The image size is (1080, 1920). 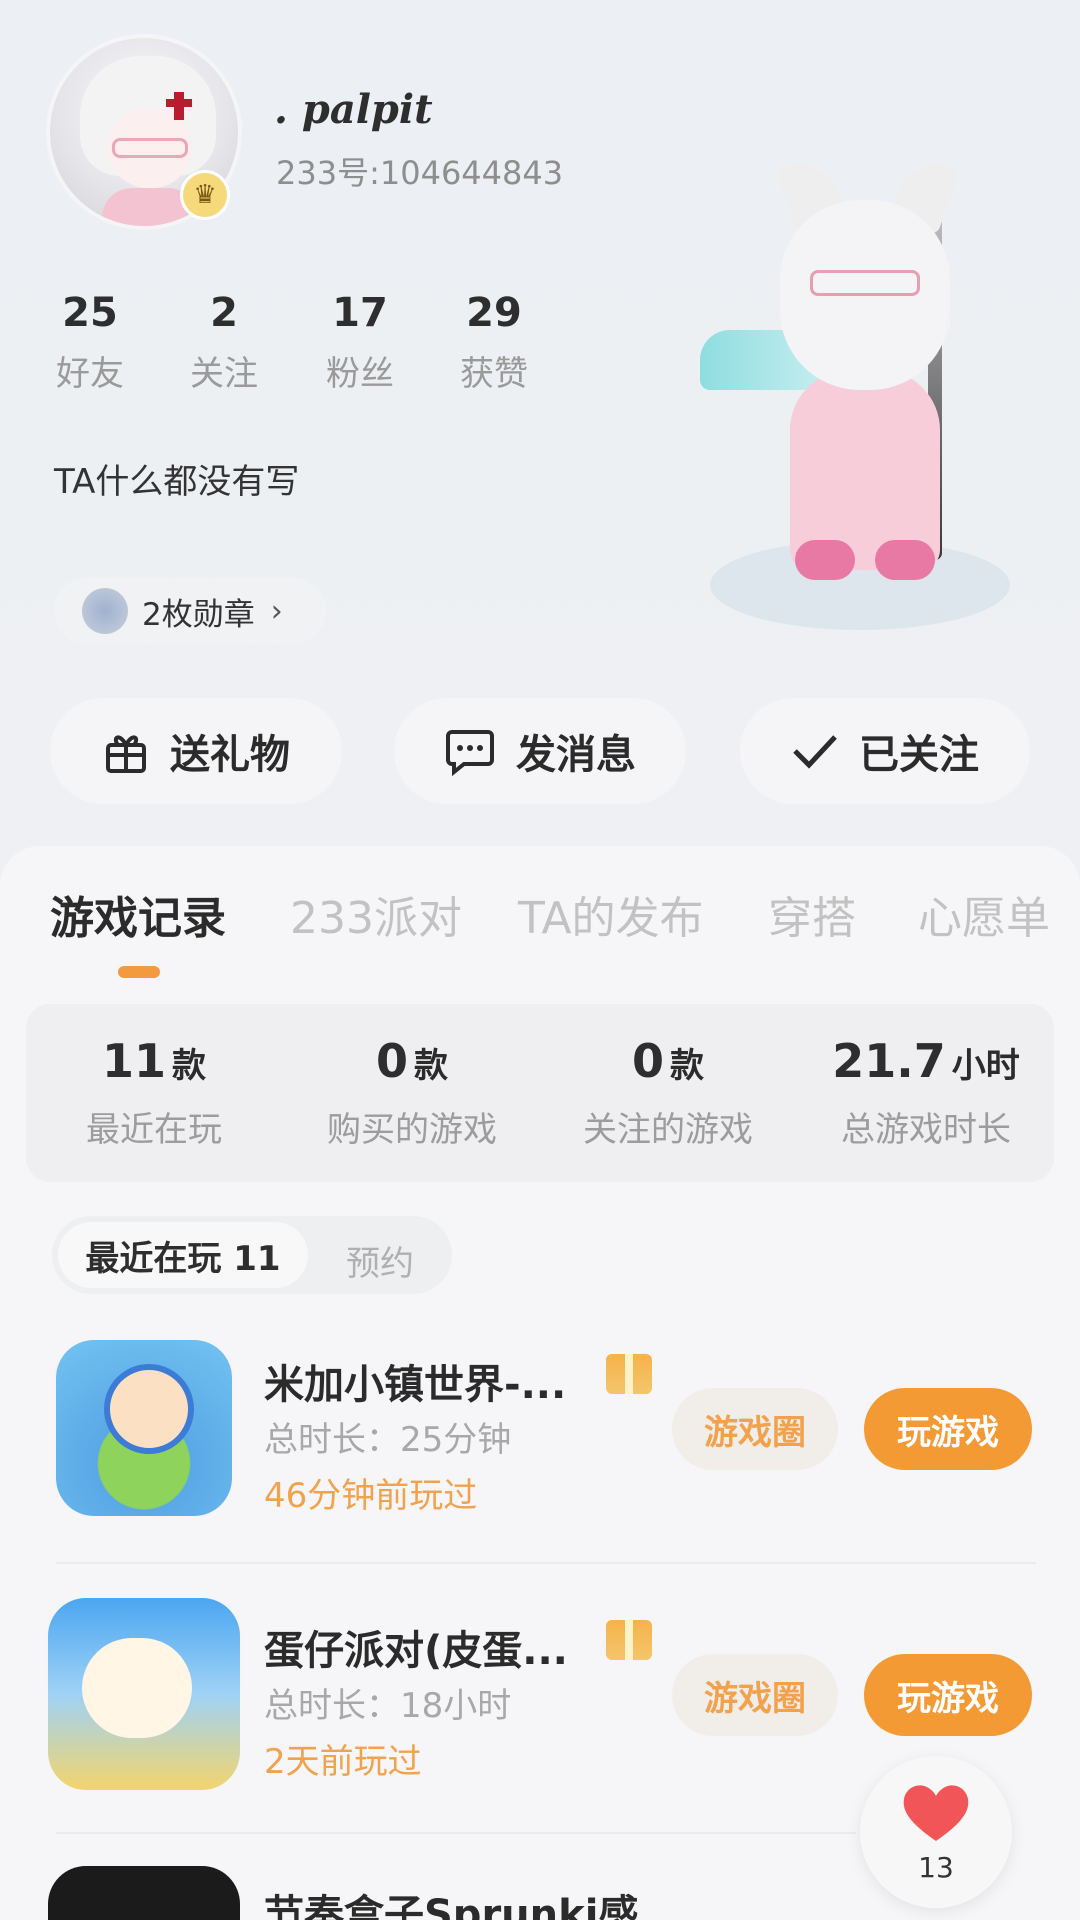 What do you see at coordinates (984, 914) in the screenshot?
I see `tab-wishlist: 心愿单` at bounding box center [984, 914].